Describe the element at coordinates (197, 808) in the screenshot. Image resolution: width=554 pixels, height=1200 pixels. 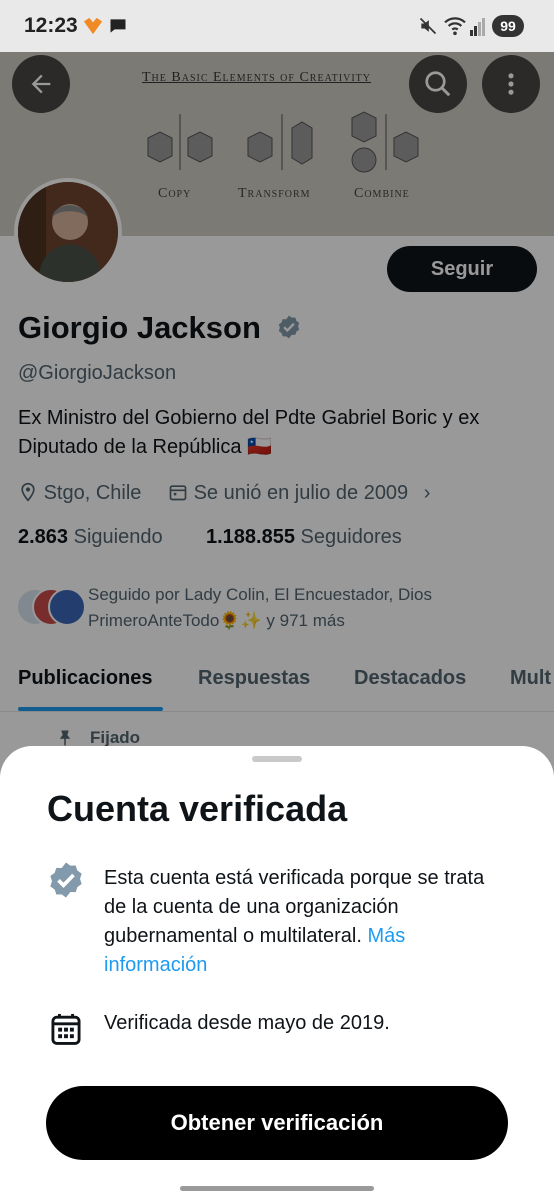
I see `sheet-title: Cuenta verificada` at that location.